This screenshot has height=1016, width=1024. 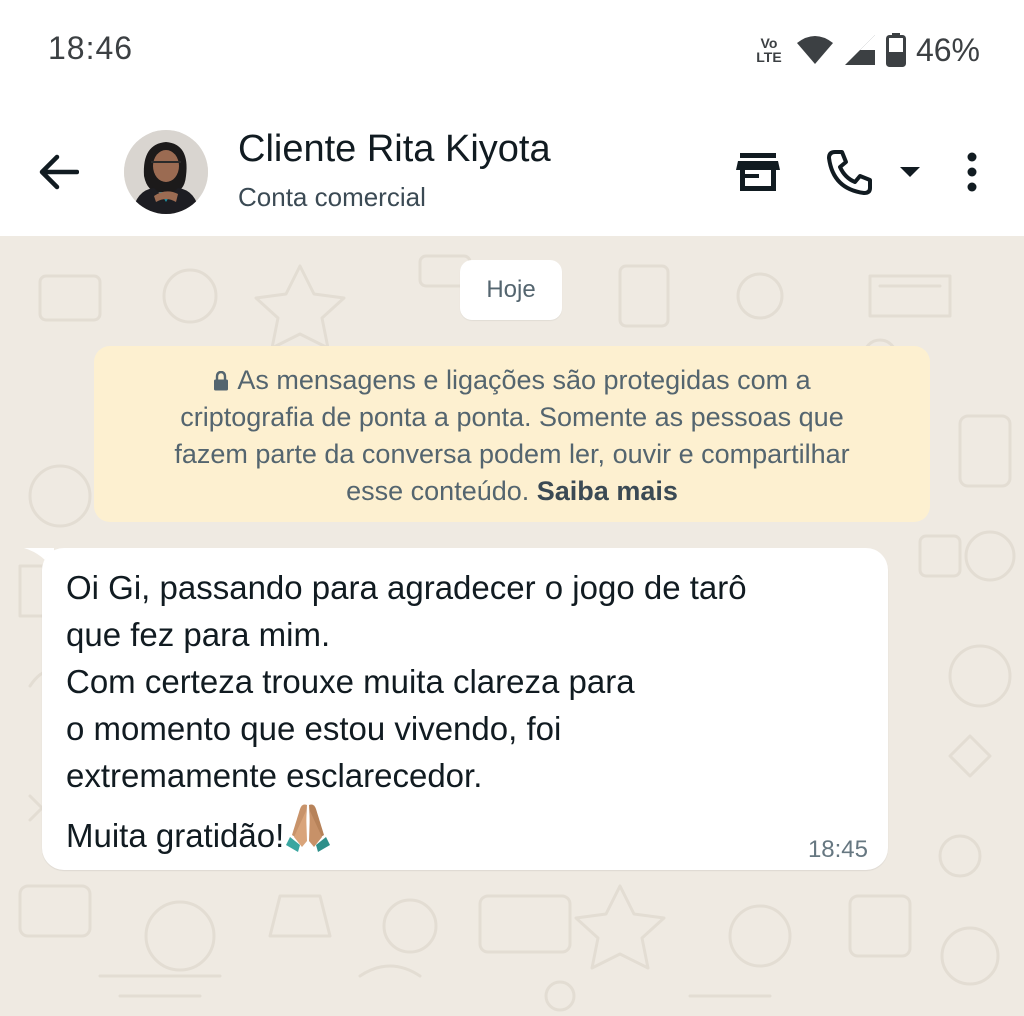 I want to click on phone-icon, so click(x=849, y=172).